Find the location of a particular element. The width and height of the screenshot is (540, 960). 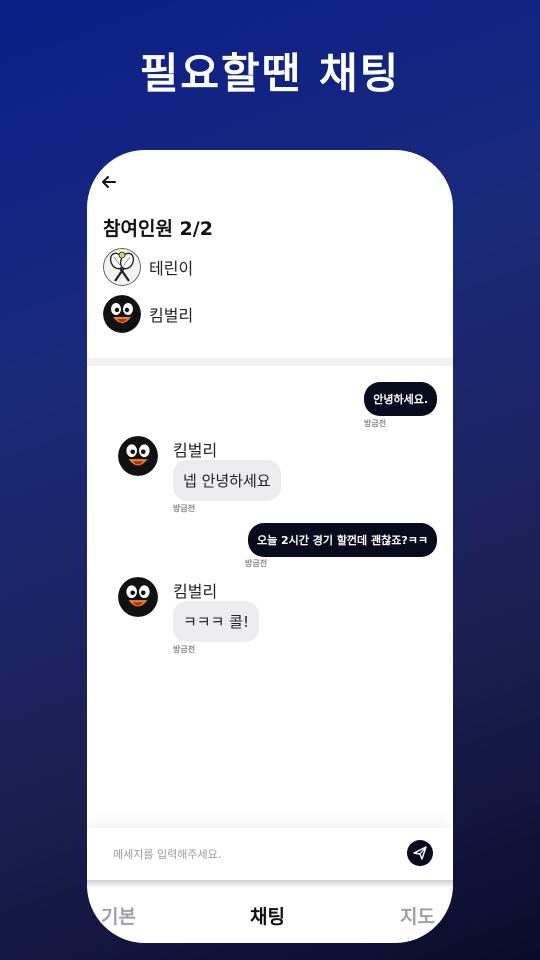

participants-title: 참여인원 2/2 is located at coordinates (158, 229).